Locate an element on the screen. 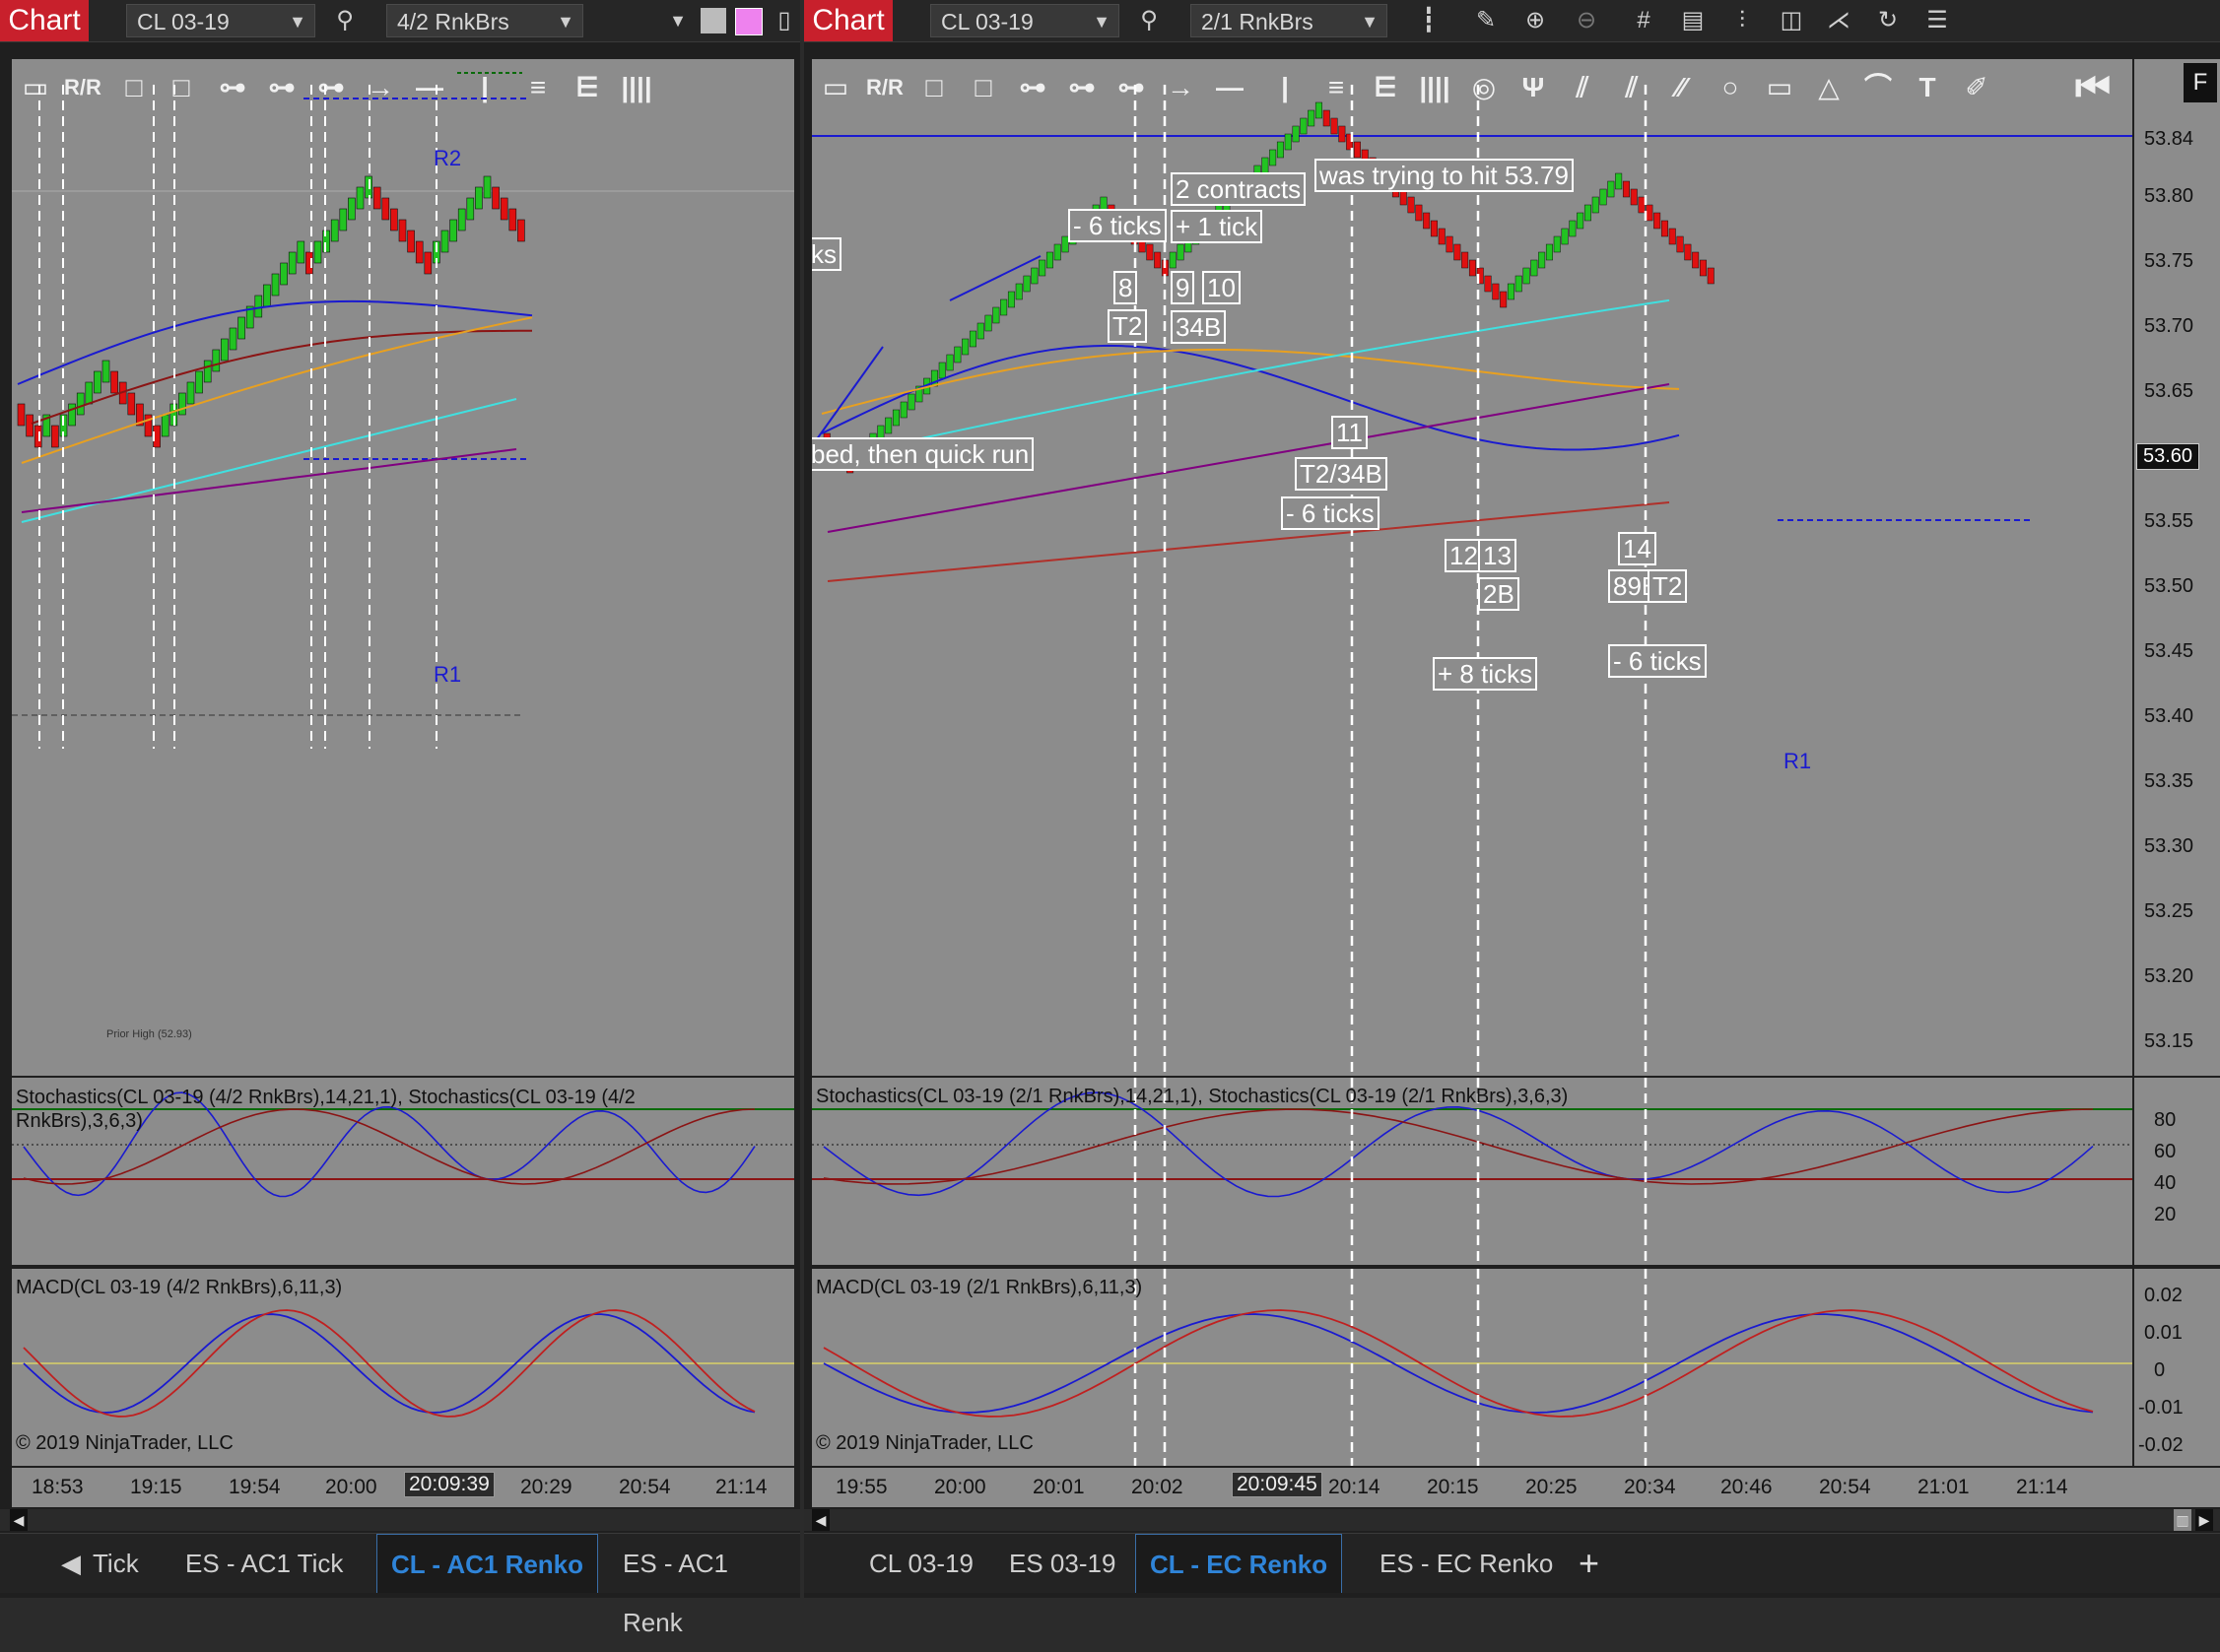  data-box-icon: ▤ is located at coordinates (1693, 21).